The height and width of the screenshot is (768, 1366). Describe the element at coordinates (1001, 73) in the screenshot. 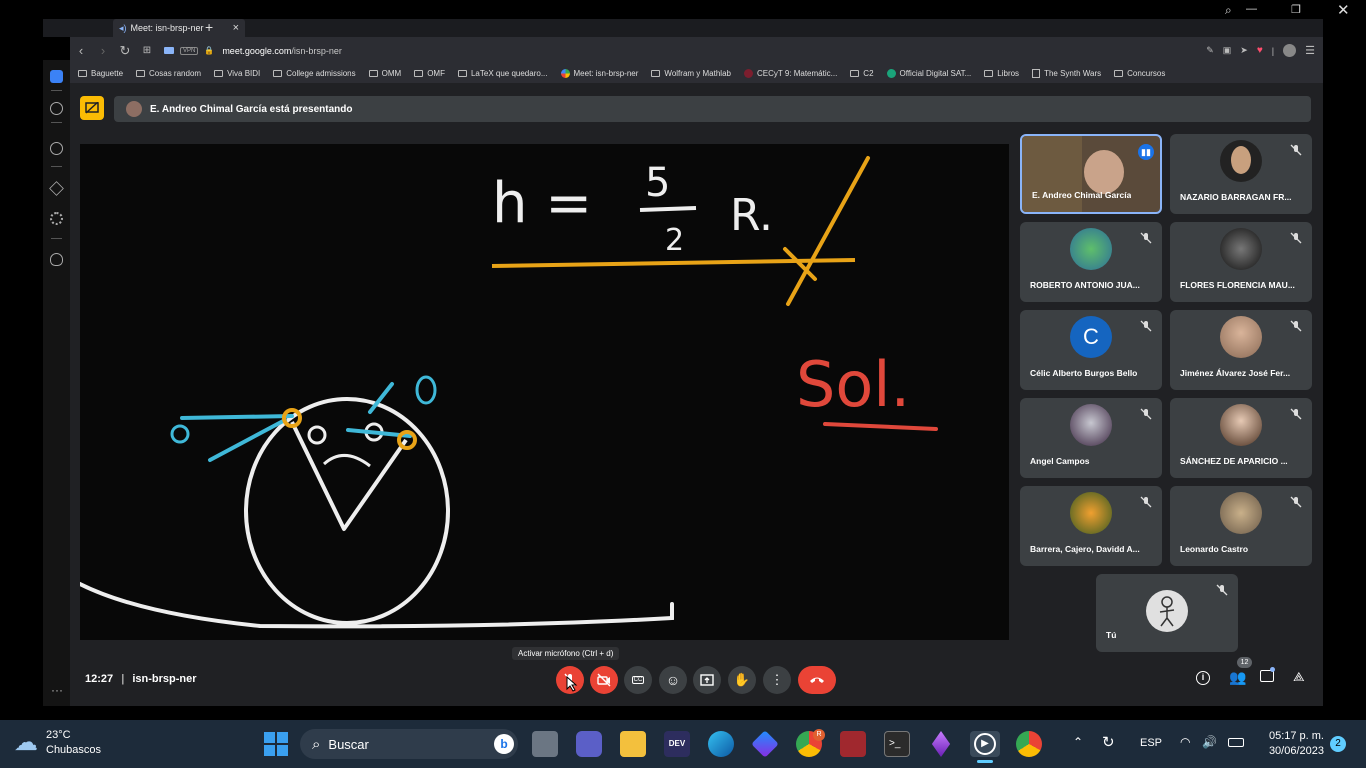

I see `bookmark-item: Libros` at that location.